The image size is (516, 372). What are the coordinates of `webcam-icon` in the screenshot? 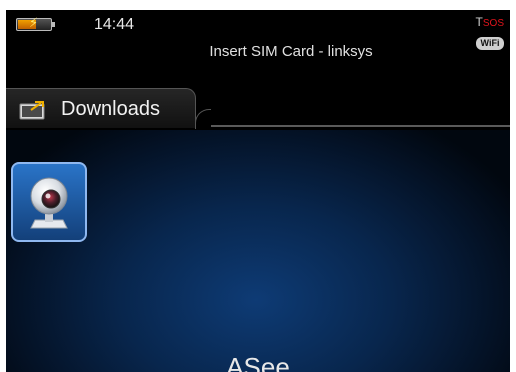 It's located at (49, 203).